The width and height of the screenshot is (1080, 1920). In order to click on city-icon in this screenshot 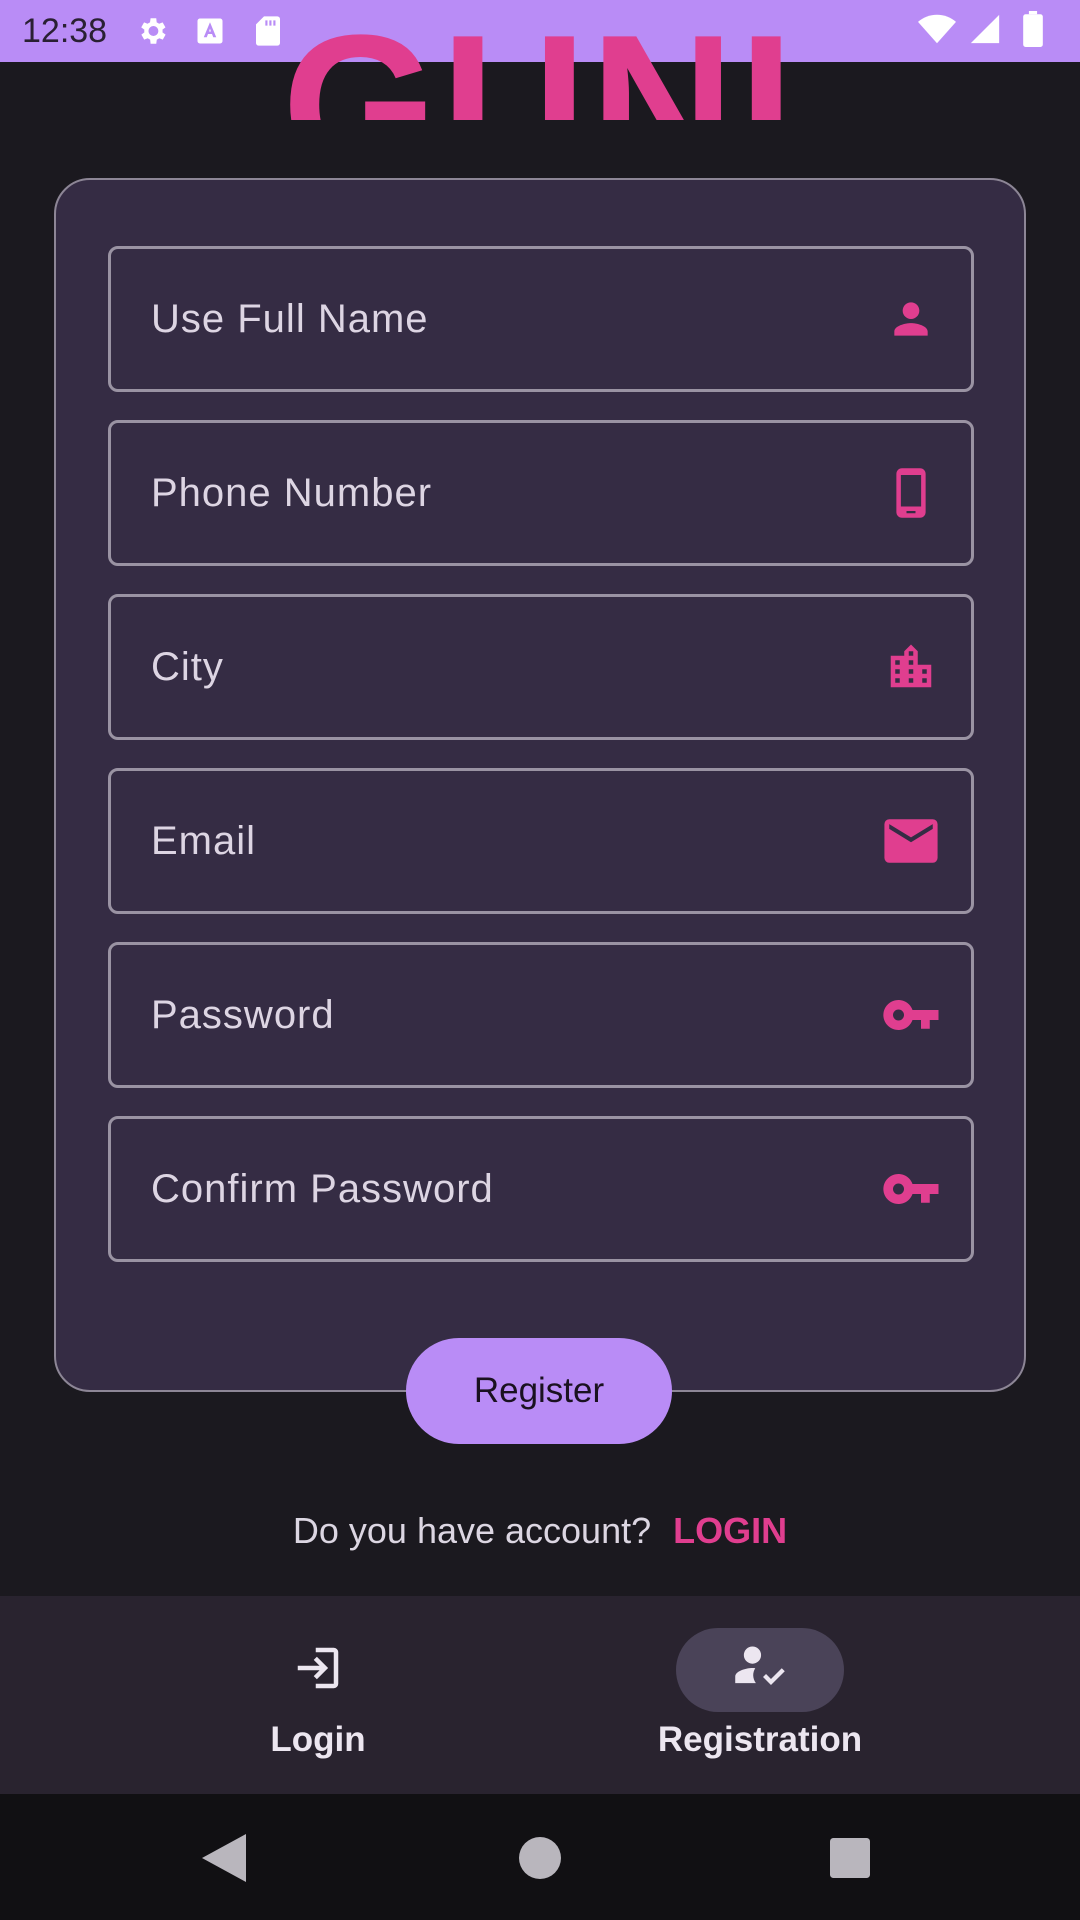, I will do `click(911, 667)`.